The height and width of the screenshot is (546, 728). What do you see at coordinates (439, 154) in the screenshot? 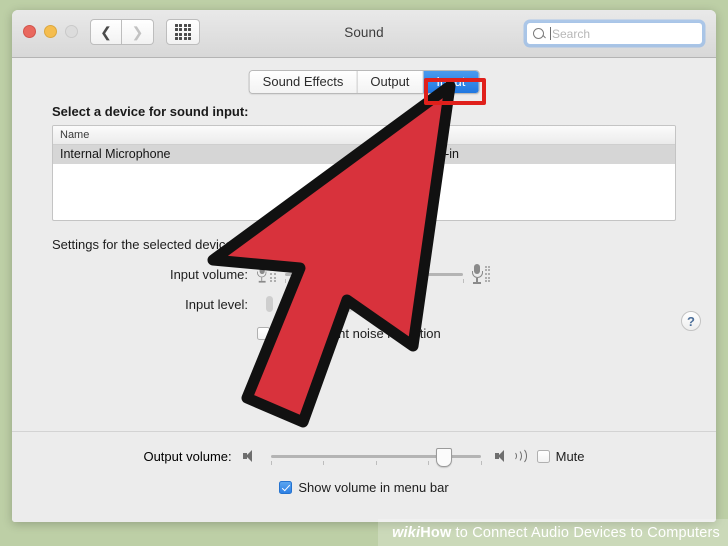
I see `device-type: Built-in` at bounding box center [439, 154].